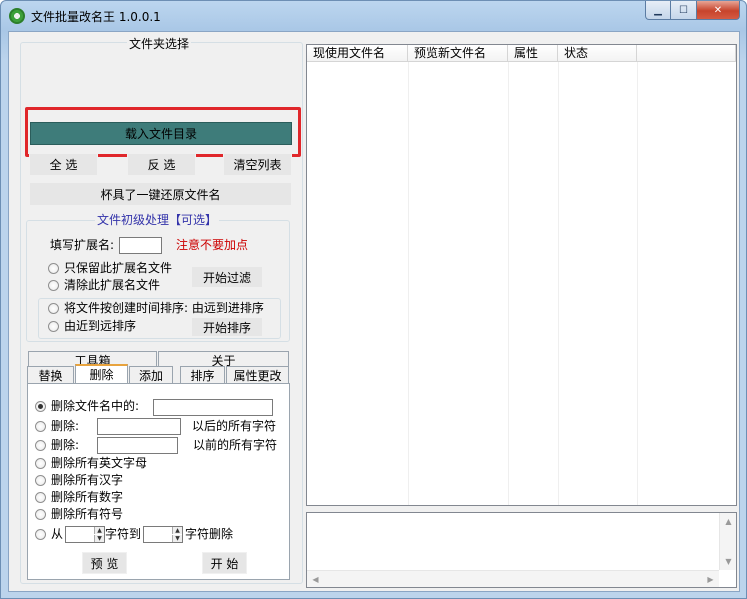 This screenshot has height=599, width=747. I want to click on range-end-spinner: ▲ ▼, so click(163, 534).